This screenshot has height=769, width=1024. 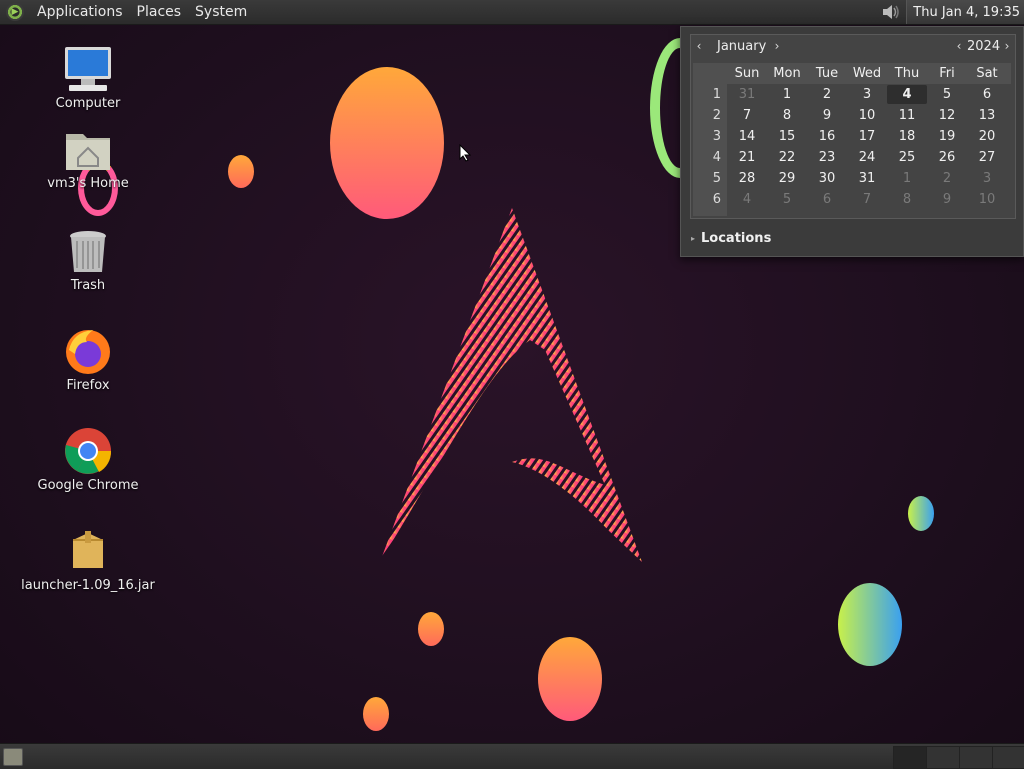 What do you see at coordinates (88, 149) in the screenshot?
I see `home-folder-icon` at bounding box center [88, 149].